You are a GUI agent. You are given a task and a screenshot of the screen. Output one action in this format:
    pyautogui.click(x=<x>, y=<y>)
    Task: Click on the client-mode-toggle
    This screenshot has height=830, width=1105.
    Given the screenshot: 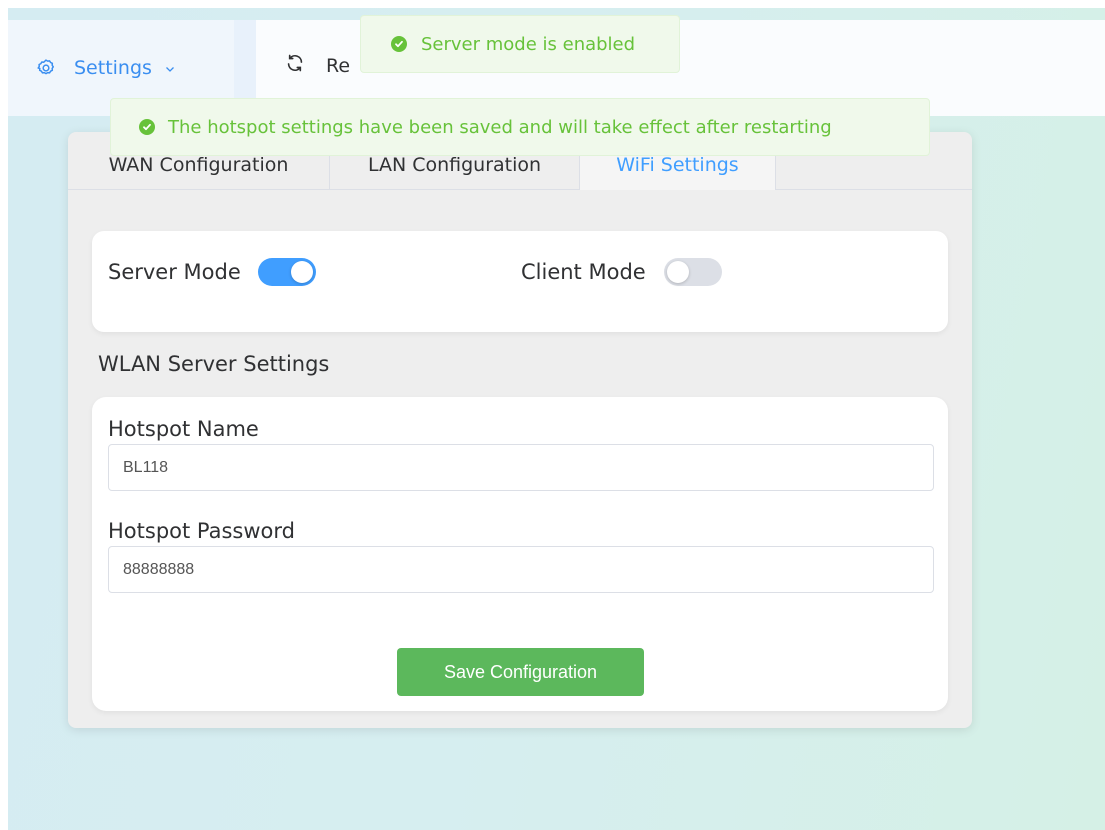 What is the action you would take?
    pyautogui.click(x=693, y=272)
    